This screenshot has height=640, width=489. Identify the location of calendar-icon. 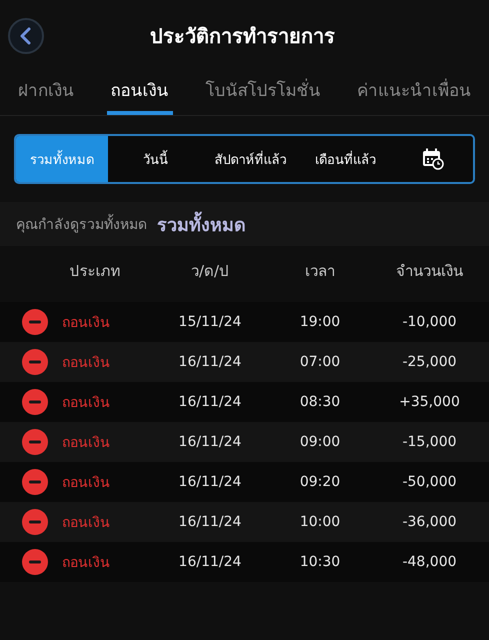
(433, 159).